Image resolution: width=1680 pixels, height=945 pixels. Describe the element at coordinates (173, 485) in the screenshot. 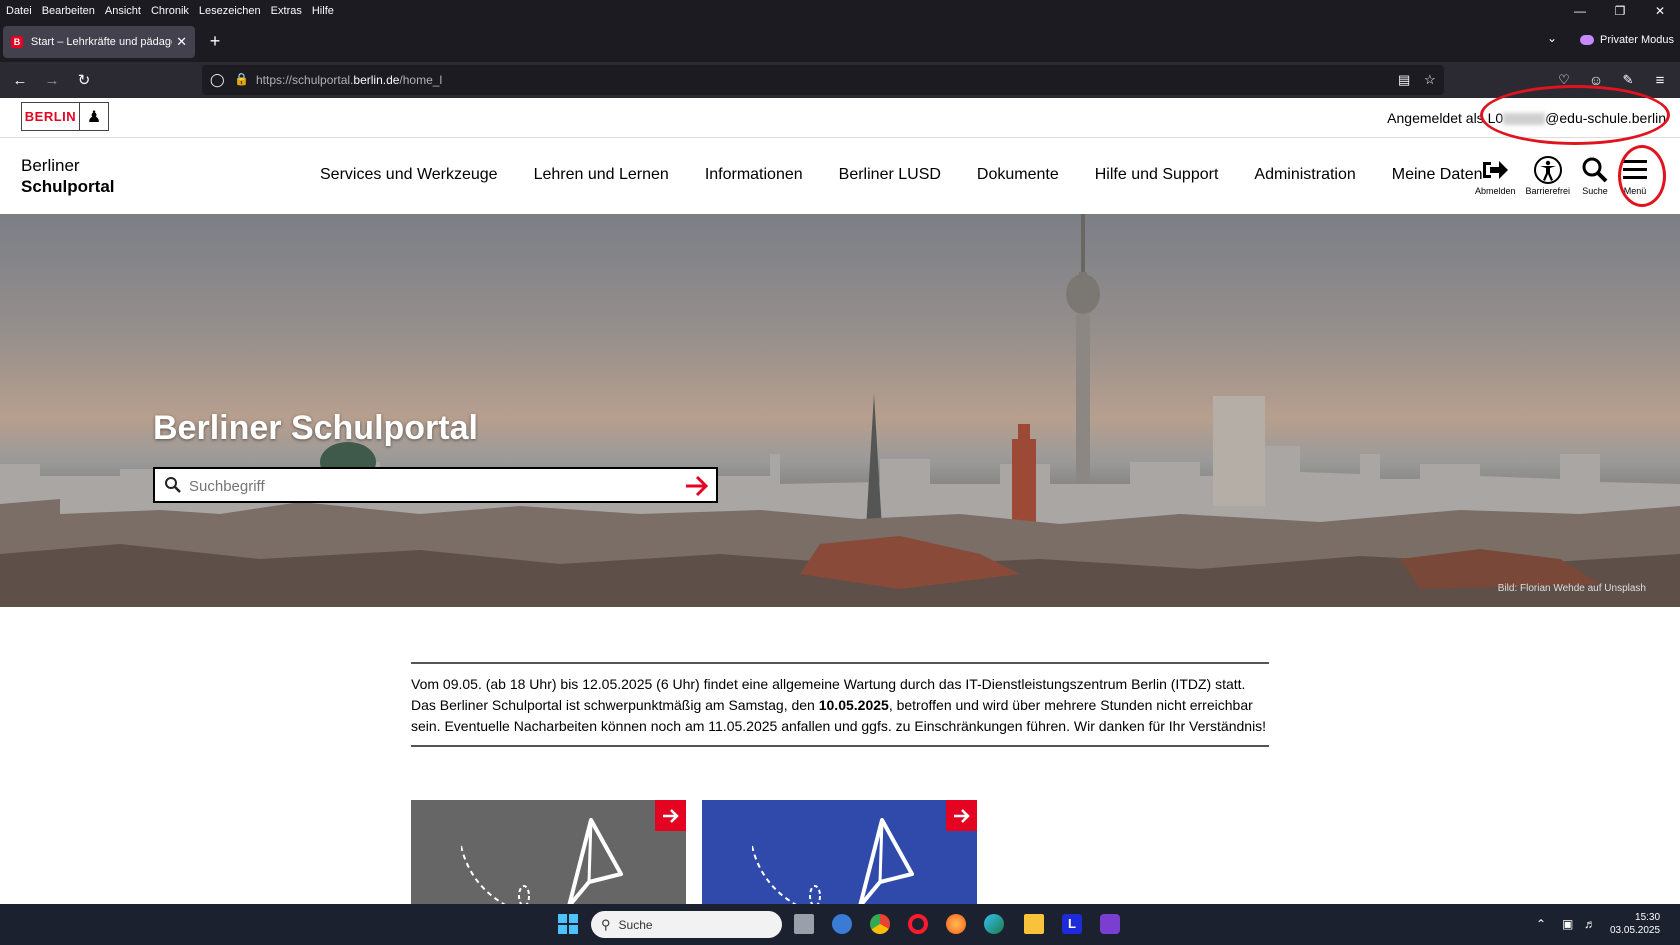

I see `search-input-icon` at that location.